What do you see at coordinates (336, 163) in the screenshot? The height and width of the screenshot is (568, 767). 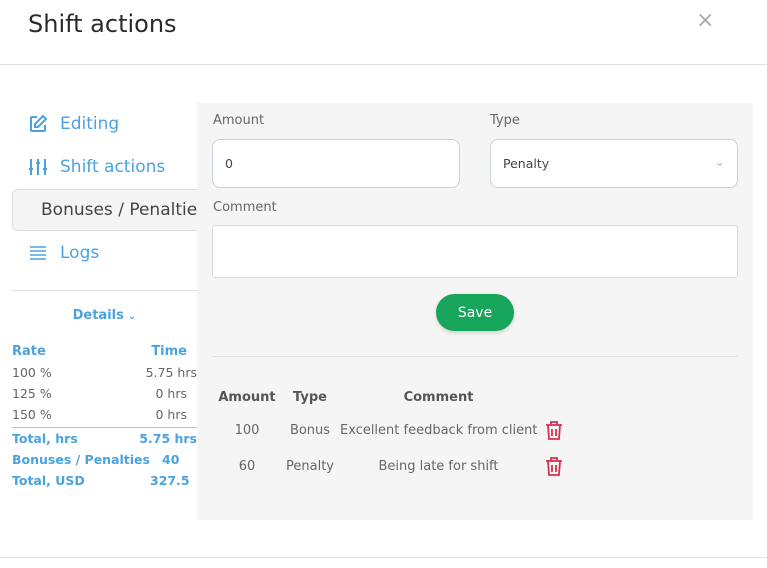 I see `amount-input: 0` at bounding box center [336, 163].